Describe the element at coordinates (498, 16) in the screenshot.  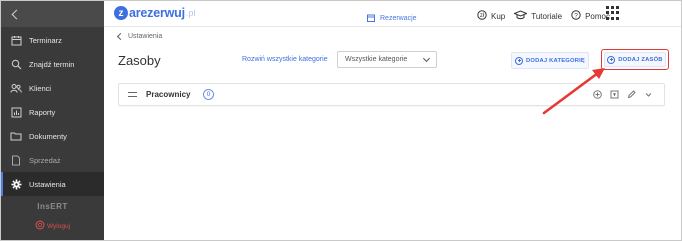
I see `buy-label: Kup` at that location.